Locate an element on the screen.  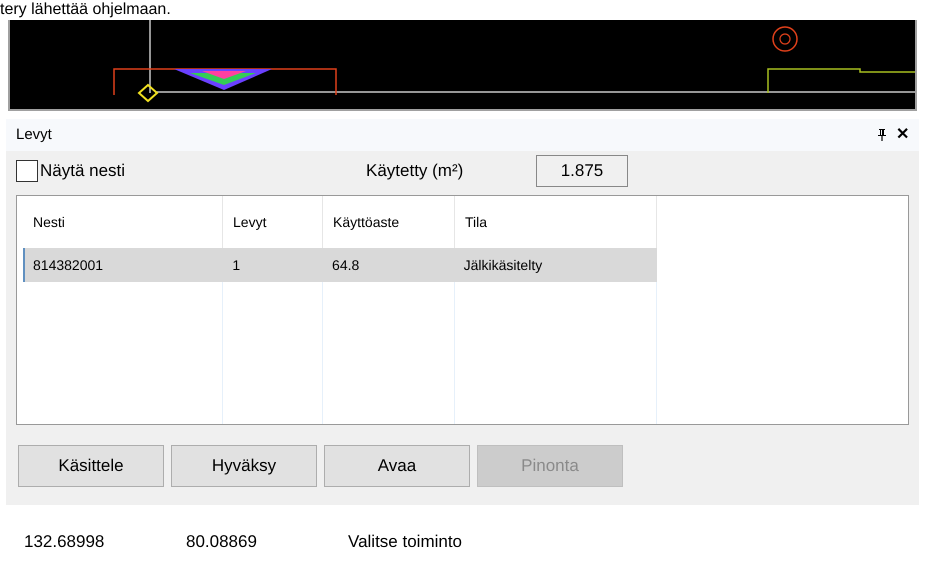
status-text: 80.08869 is located at coordinates (222, 542).